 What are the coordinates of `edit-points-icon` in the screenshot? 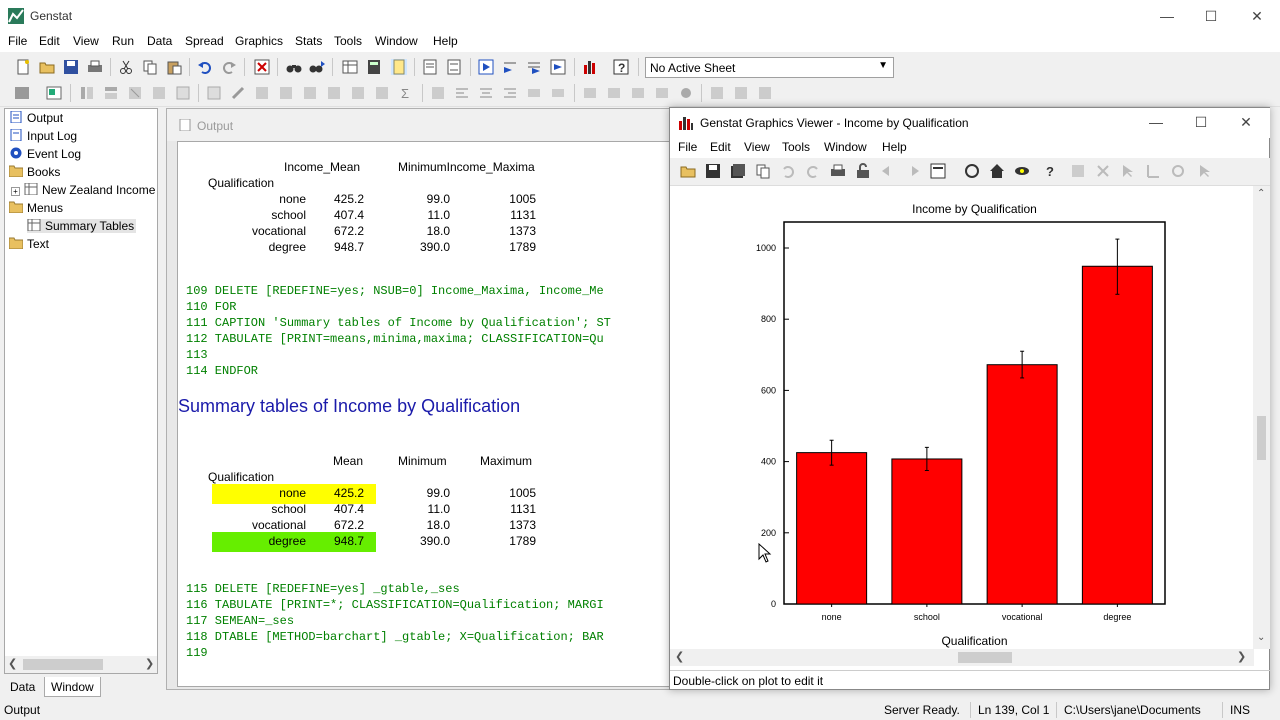 It's located at (1178, 171).